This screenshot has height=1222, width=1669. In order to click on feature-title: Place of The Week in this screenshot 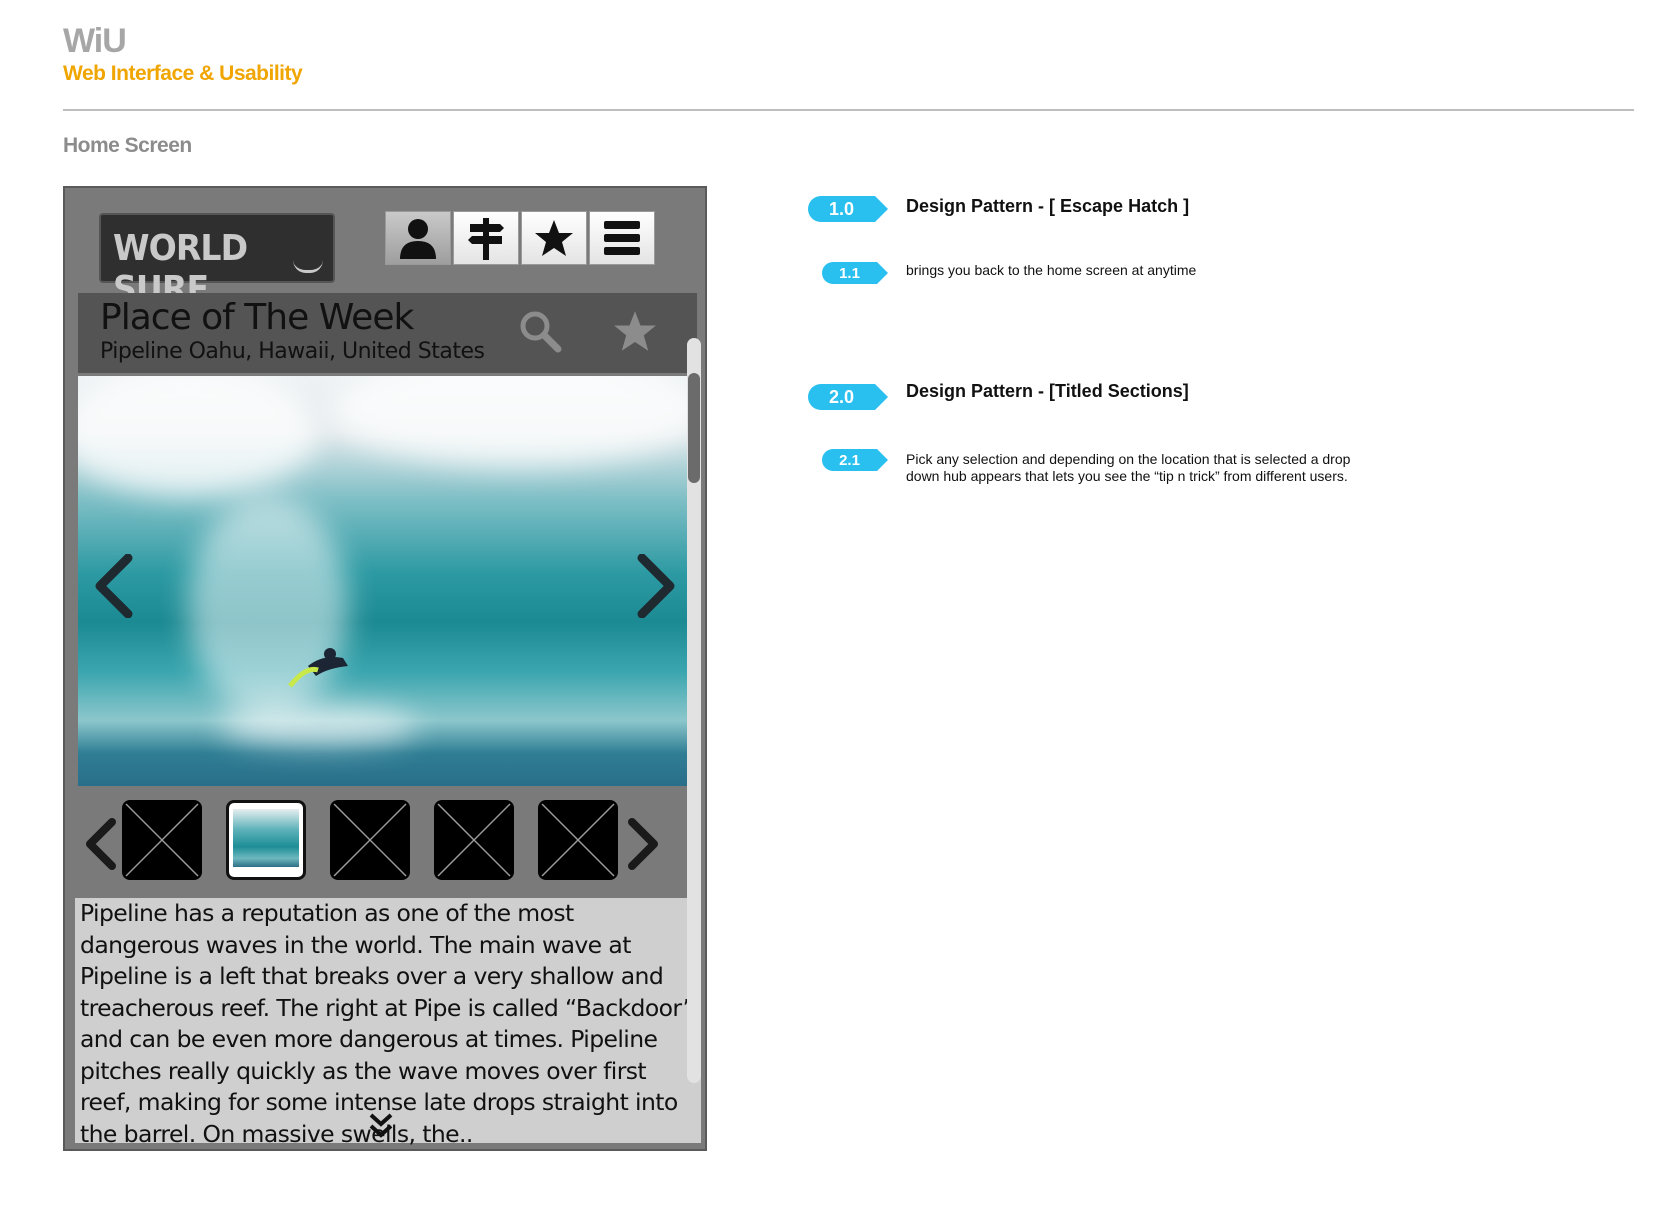, I will do `click(257, 317)`.